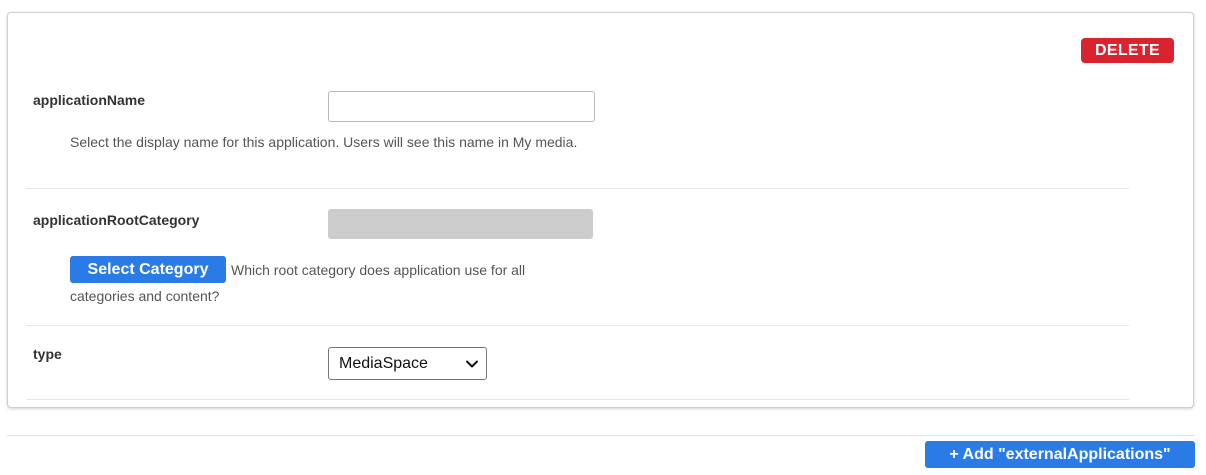  Describe the element at coordinates (116, 220) in the screenshot. I see `application-root-category-label: applicationRootCategory` at that location.